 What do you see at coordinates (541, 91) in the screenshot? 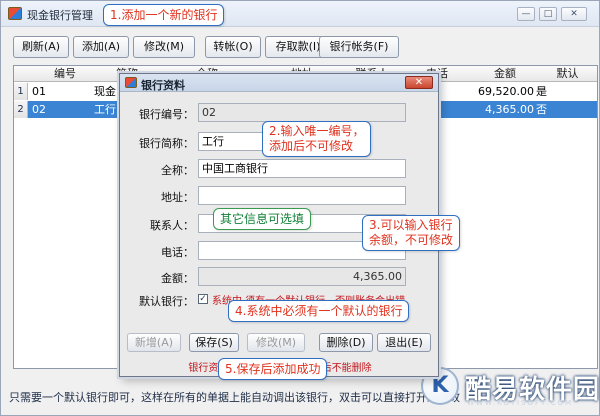
I see `cell-default: 是` at bounding box center [541, 91].